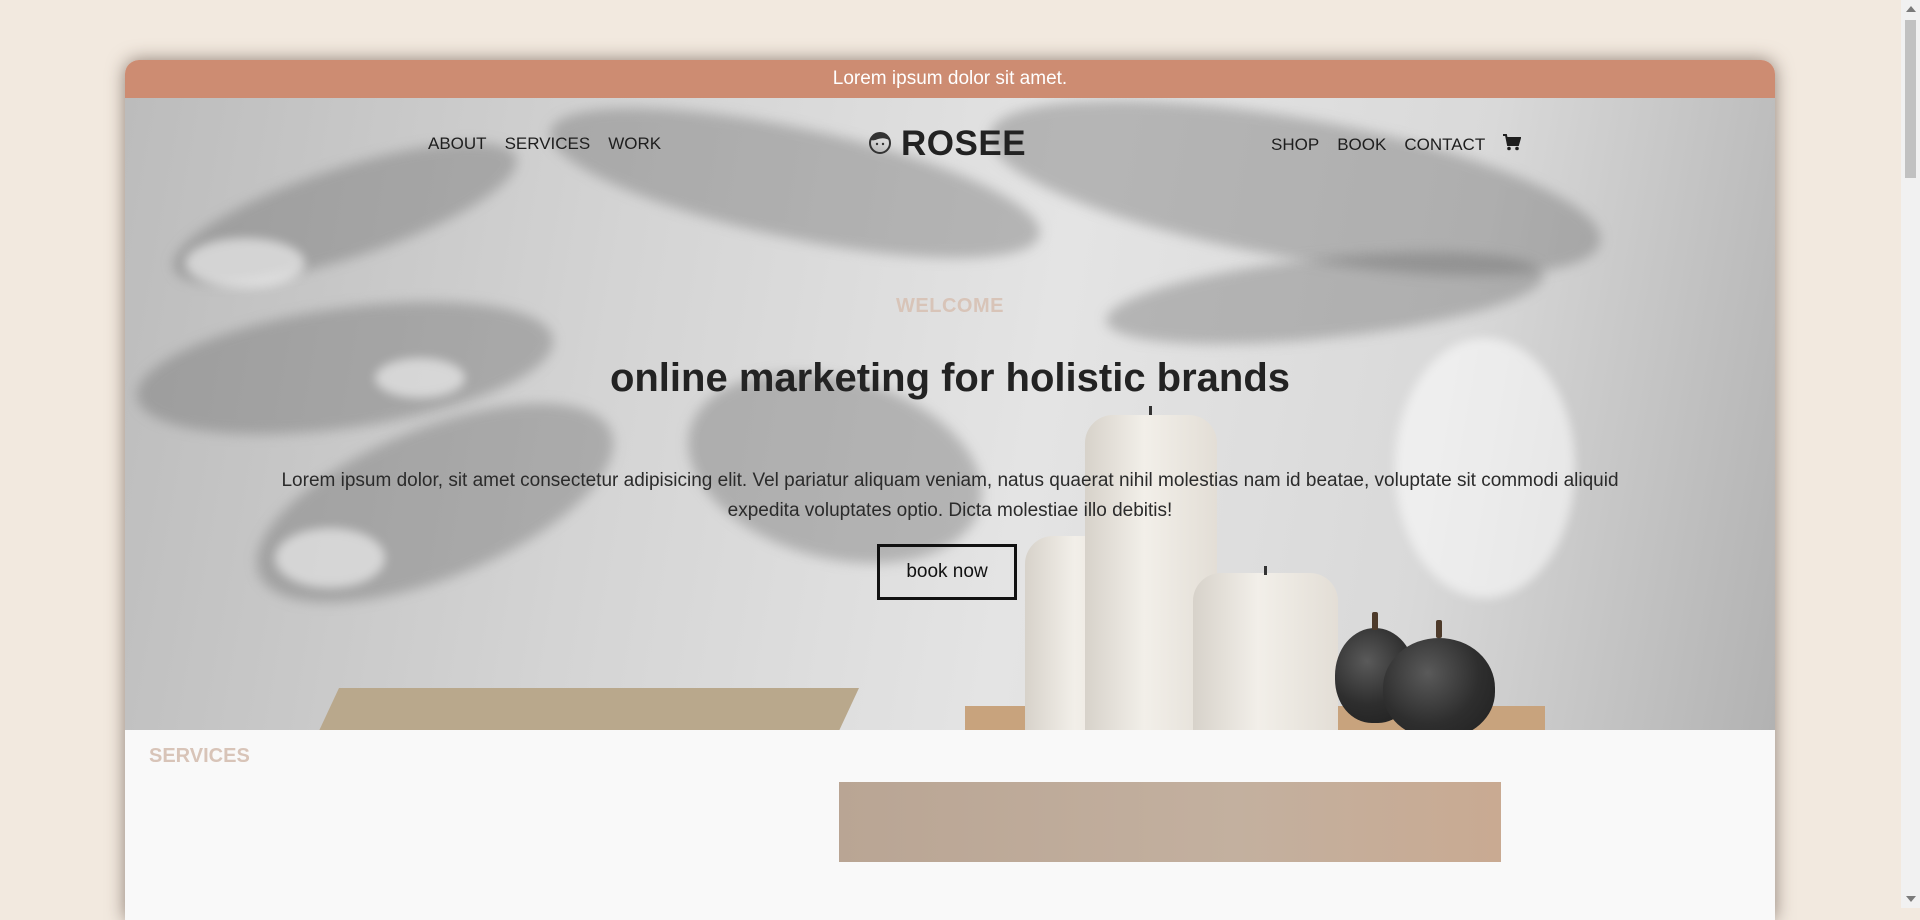  I want to click on hero-headline: online marketing for holistic brands, so click(950, 378).